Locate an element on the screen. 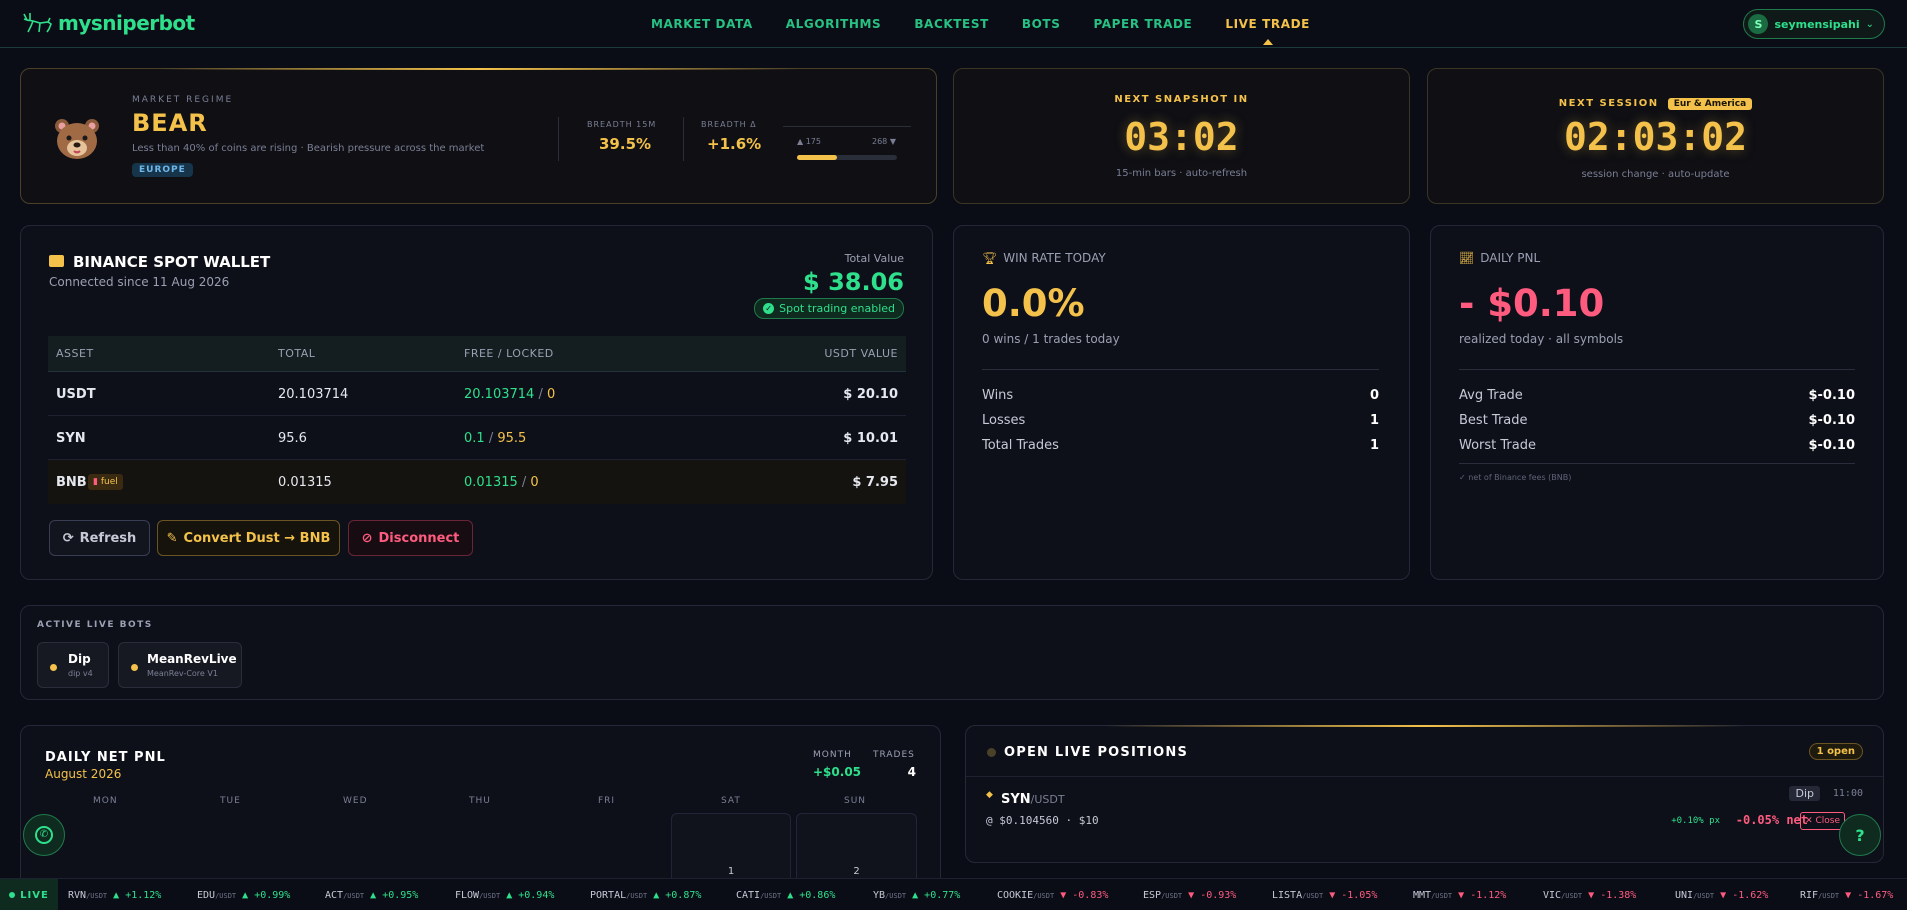  disconnect-button: ⊘ Disconnect is located at coordinates (410, 538).